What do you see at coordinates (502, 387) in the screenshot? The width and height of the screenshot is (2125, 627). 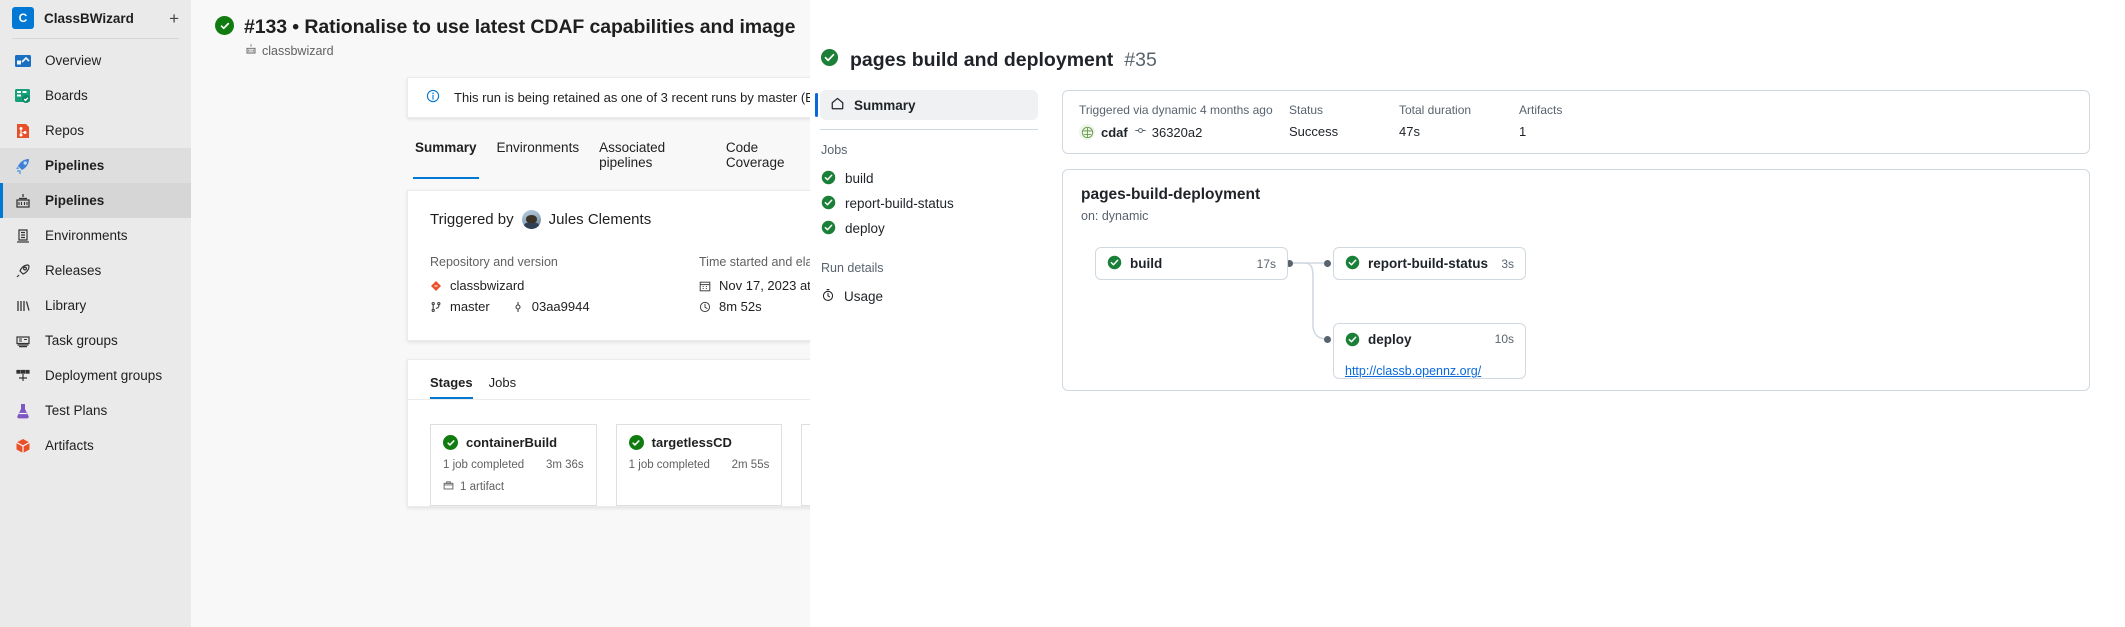 I see `tab-jobs: Jobs` at bounding box center [502, 387].